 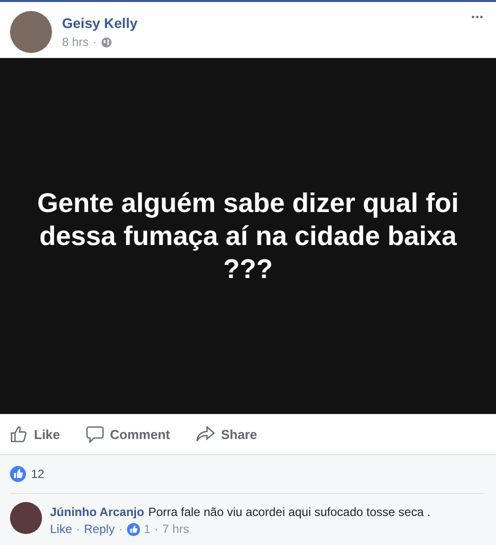 I want to click on commenter-avatar, so click(x=26, y=518).